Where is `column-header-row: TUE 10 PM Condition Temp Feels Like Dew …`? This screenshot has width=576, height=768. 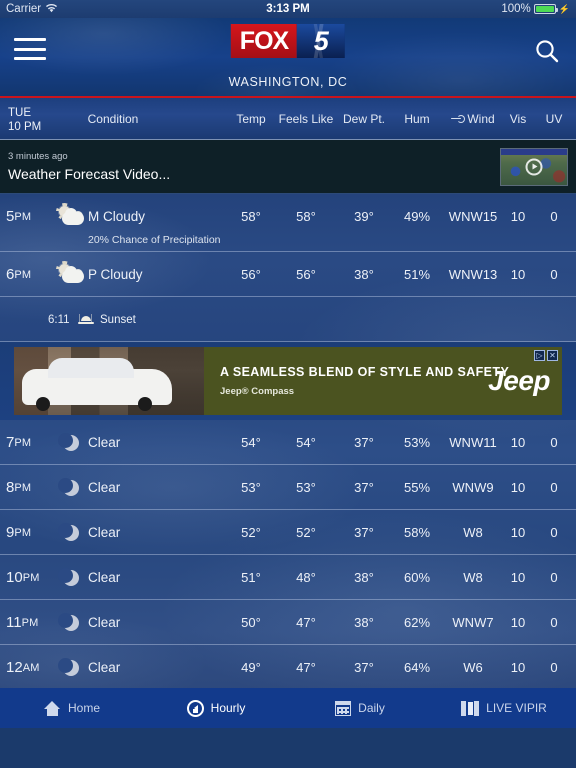 column-header-row: TUE 10 PM Condition Temp Feels Like Dew … is located at coordinates (288, 118).